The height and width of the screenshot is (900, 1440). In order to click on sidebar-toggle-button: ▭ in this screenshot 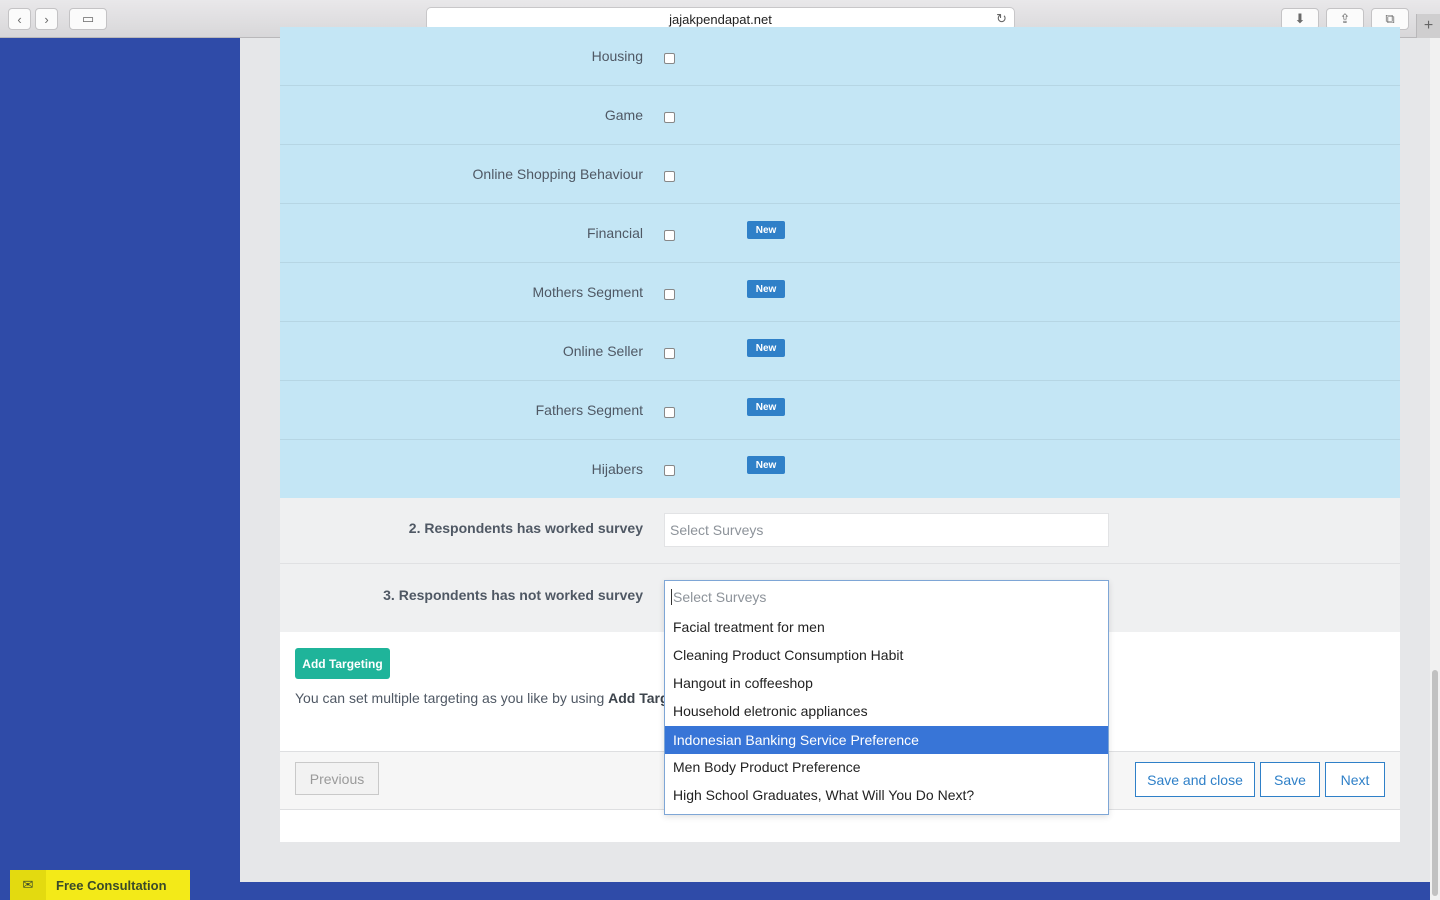, I will do `click(88, 19)`.